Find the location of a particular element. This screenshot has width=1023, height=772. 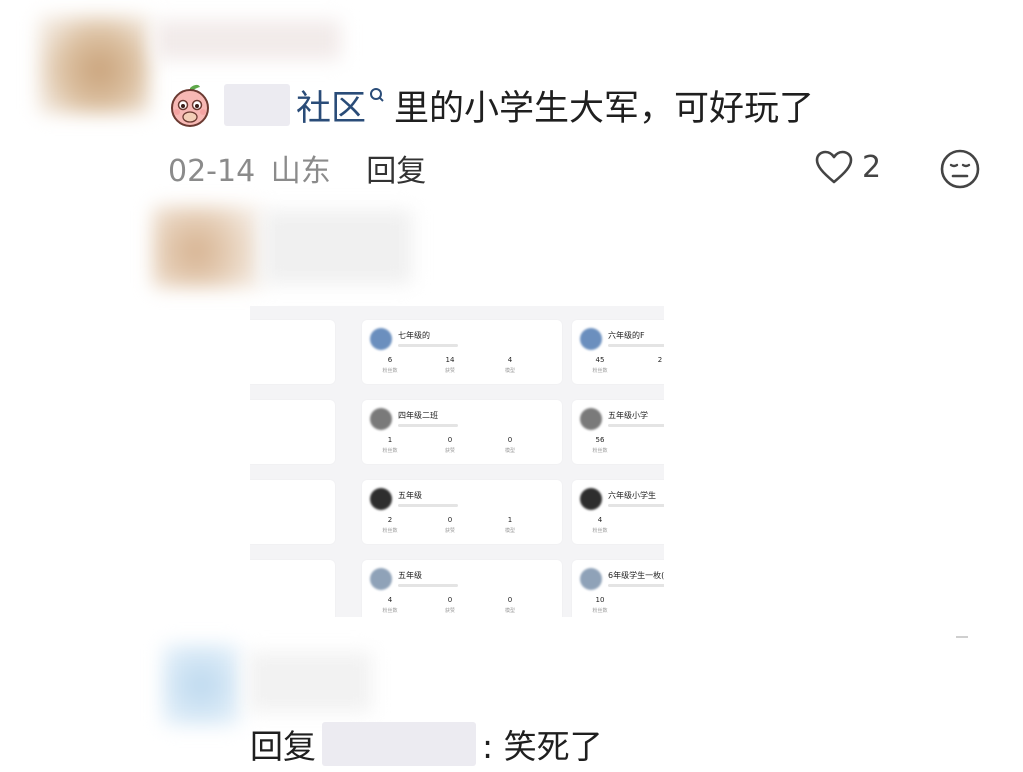

masked-reply-target is located at coordinates (399, 744).